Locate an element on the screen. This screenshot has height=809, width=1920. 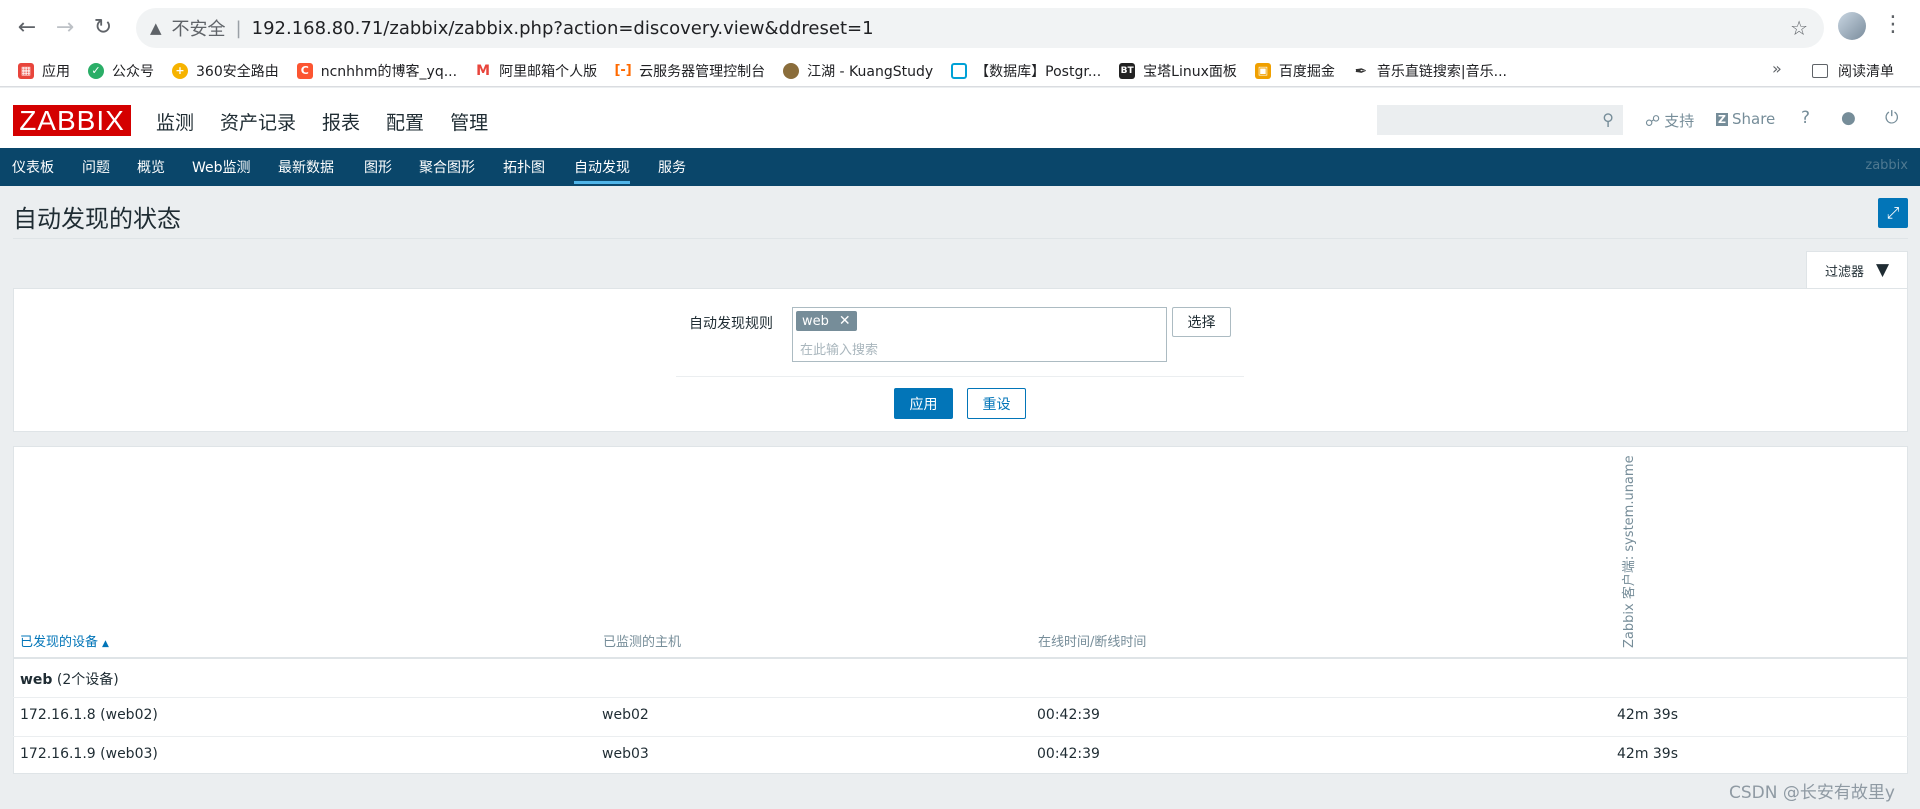
profile-avatar is located at coordinates (1852, 26).